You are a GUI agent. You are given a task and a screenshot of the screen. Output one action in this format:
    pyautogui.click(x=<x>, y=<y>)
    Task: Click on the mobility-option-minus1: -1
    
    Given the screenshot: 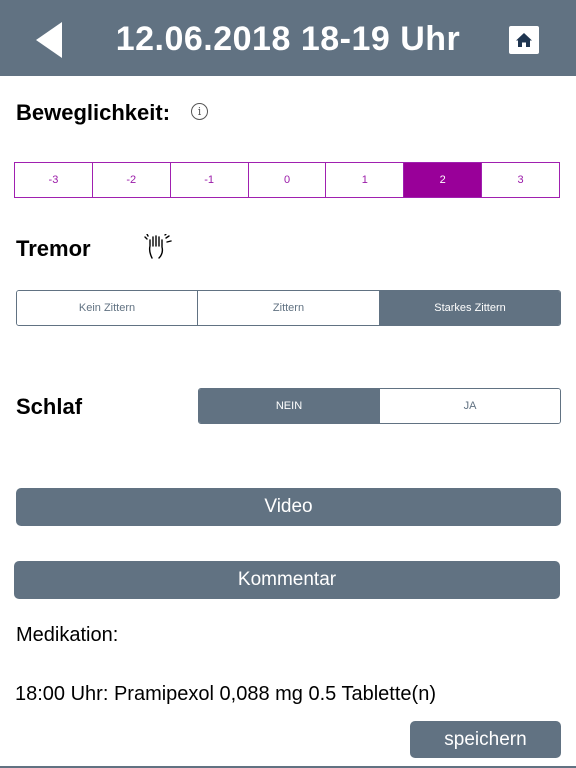 What is the action you would take?
    pyautogui.click(x=210, y=180)
    